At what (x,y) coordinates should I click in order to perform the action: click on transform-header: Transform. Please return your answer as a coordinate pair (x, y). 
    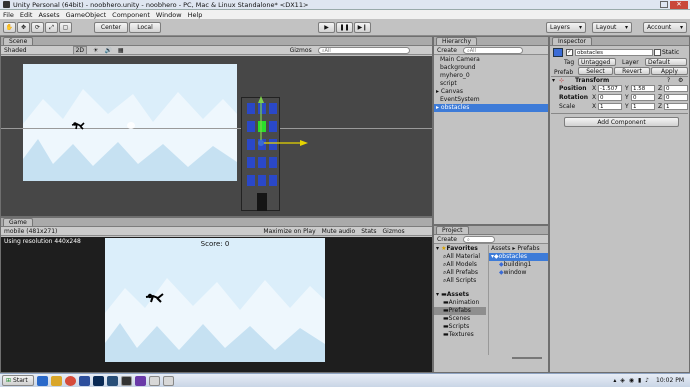
    Looking at the image, I should click on (592, 80).